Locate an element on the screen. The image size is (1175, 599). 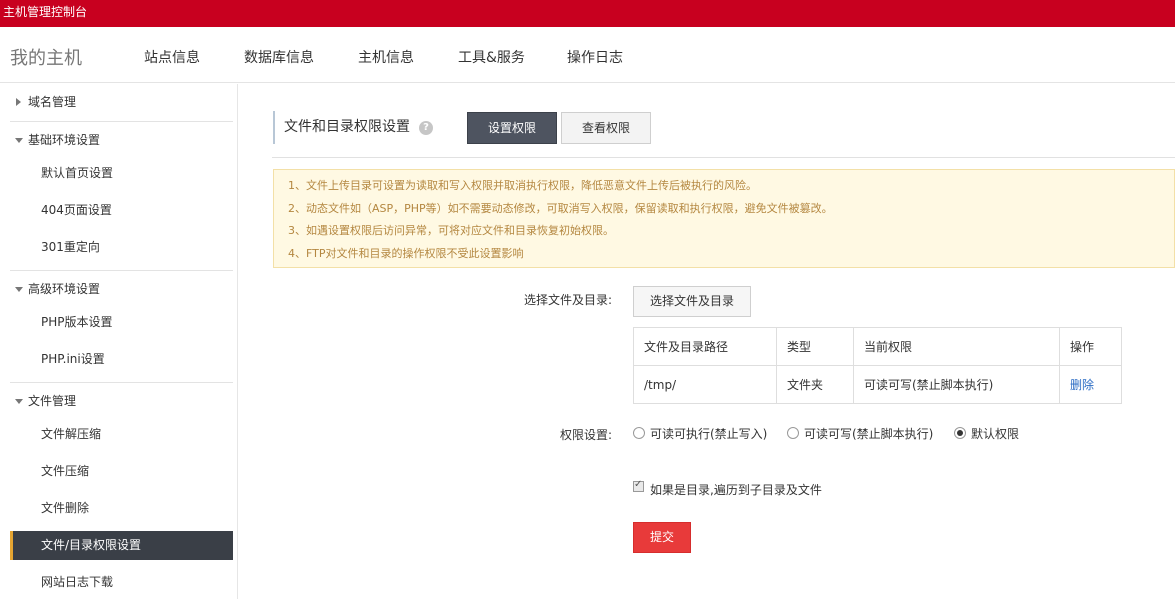
top-bar: 主机管理控制台 is located at coordinates (587, 13).